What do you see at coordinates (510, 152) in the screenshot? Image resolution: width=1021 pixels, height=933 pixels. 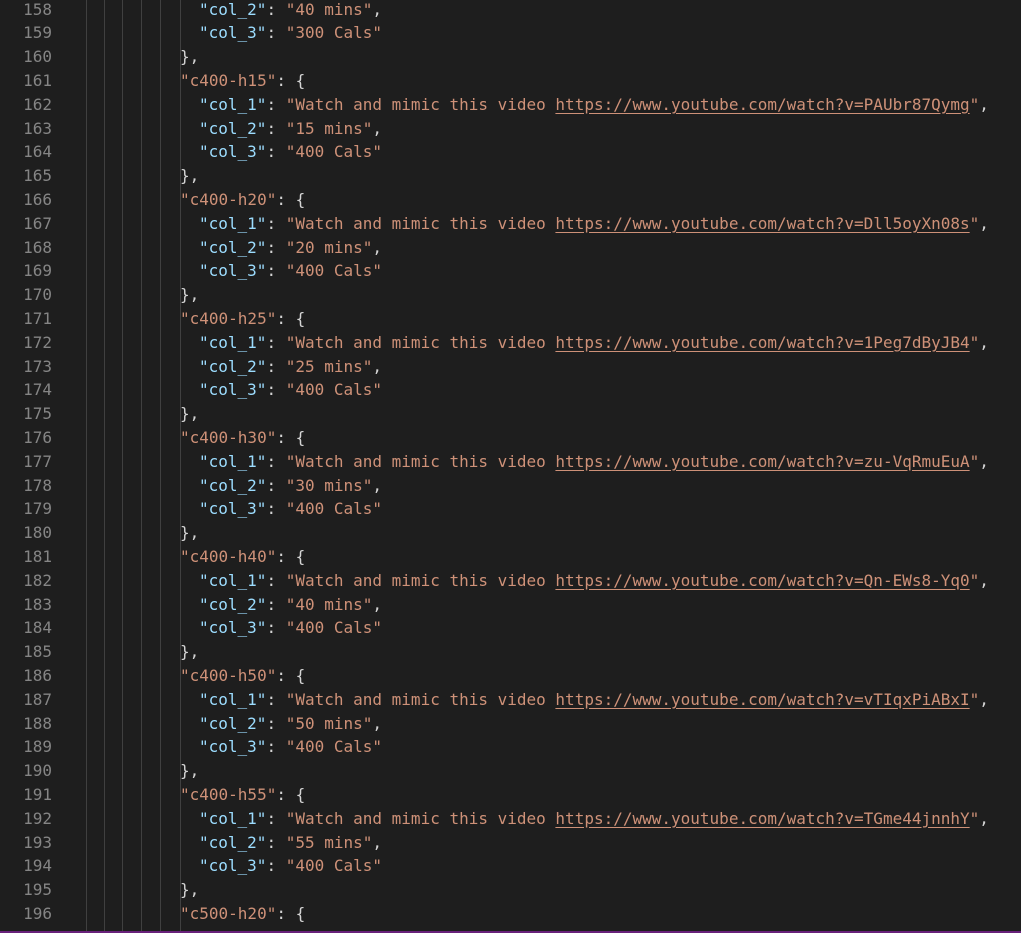 I see `code-line: 164 "col_3": "400 Cals"` at bounding box center [510, 152].